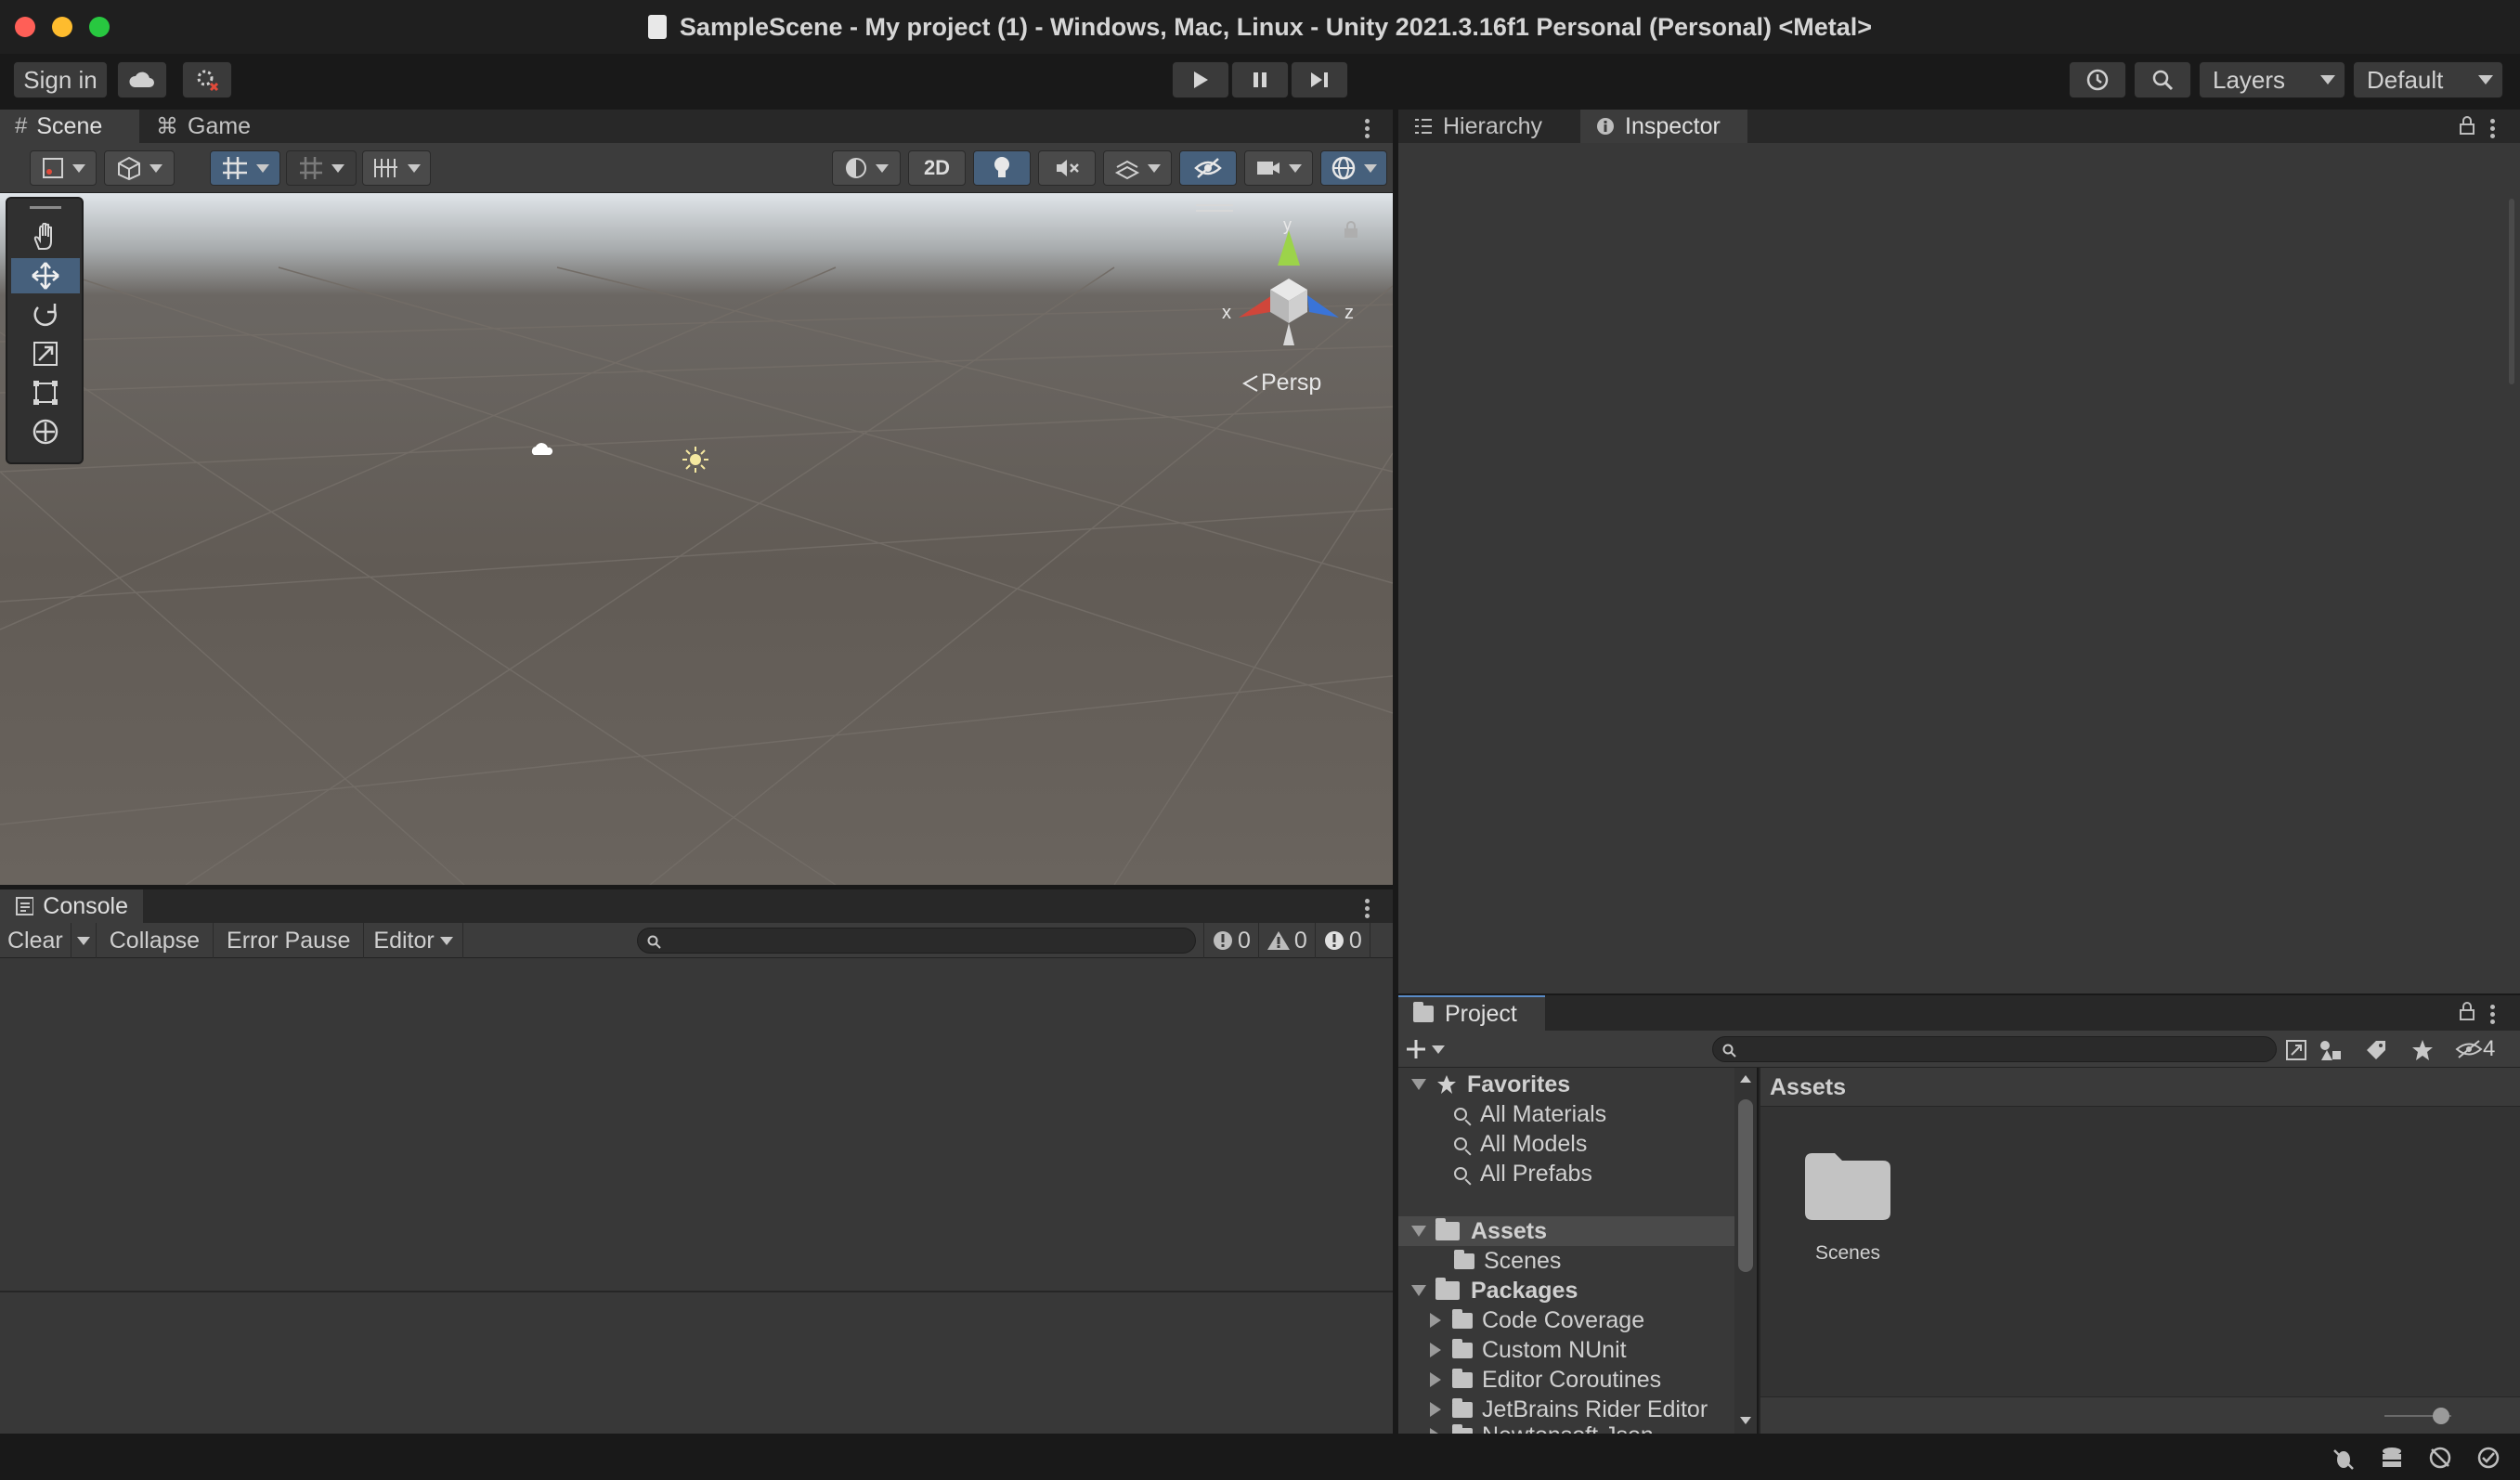 The width and height of the screenshot is (2520, 1480). I want to click on tree-scrollbar, so click(1745, 1251).